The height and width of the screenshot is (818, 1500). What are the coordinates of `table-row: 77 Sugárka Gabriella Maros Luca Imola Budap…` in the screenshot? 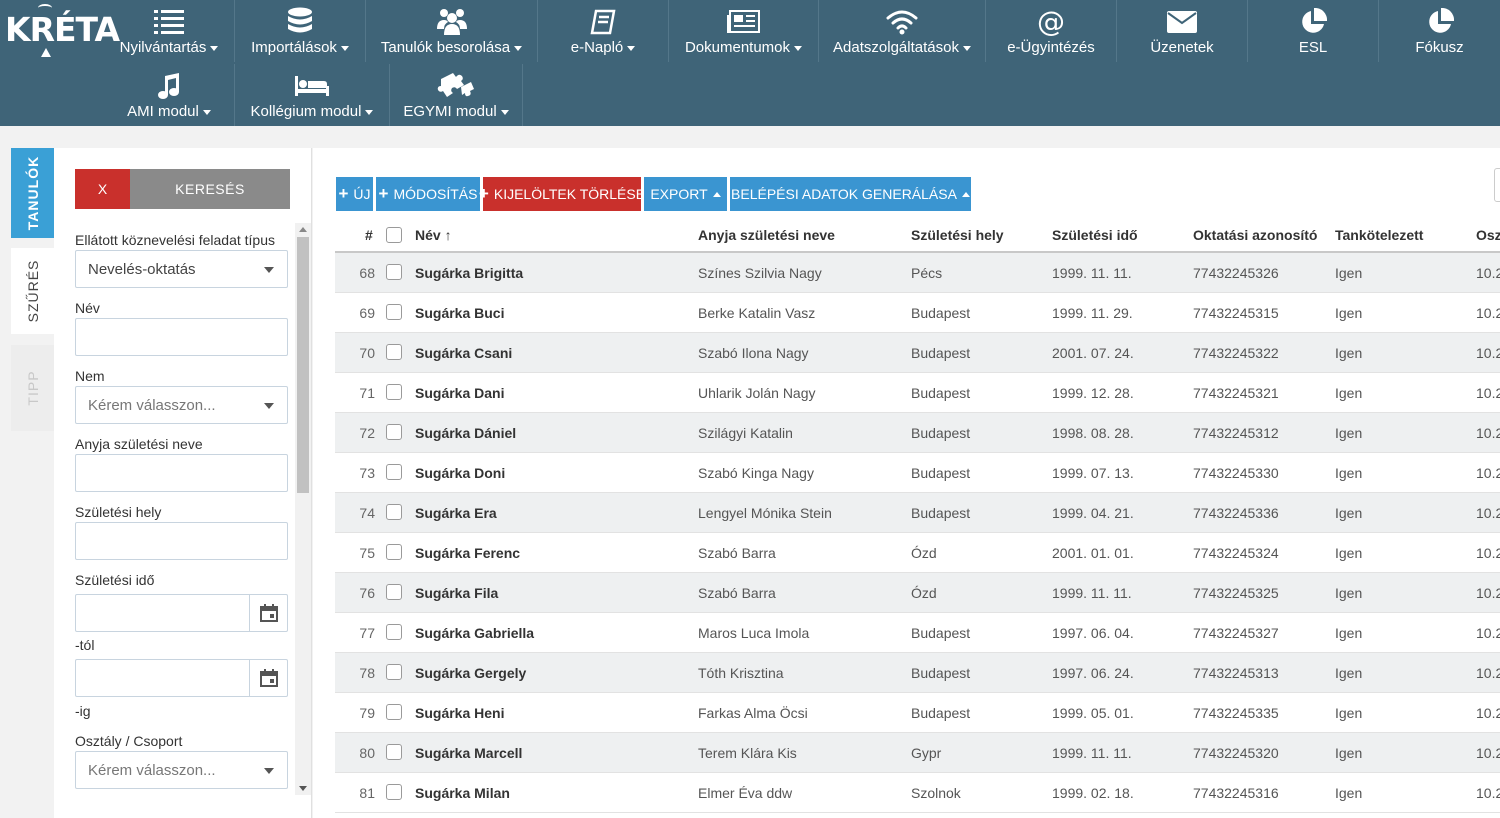 It's located at (917, 633).